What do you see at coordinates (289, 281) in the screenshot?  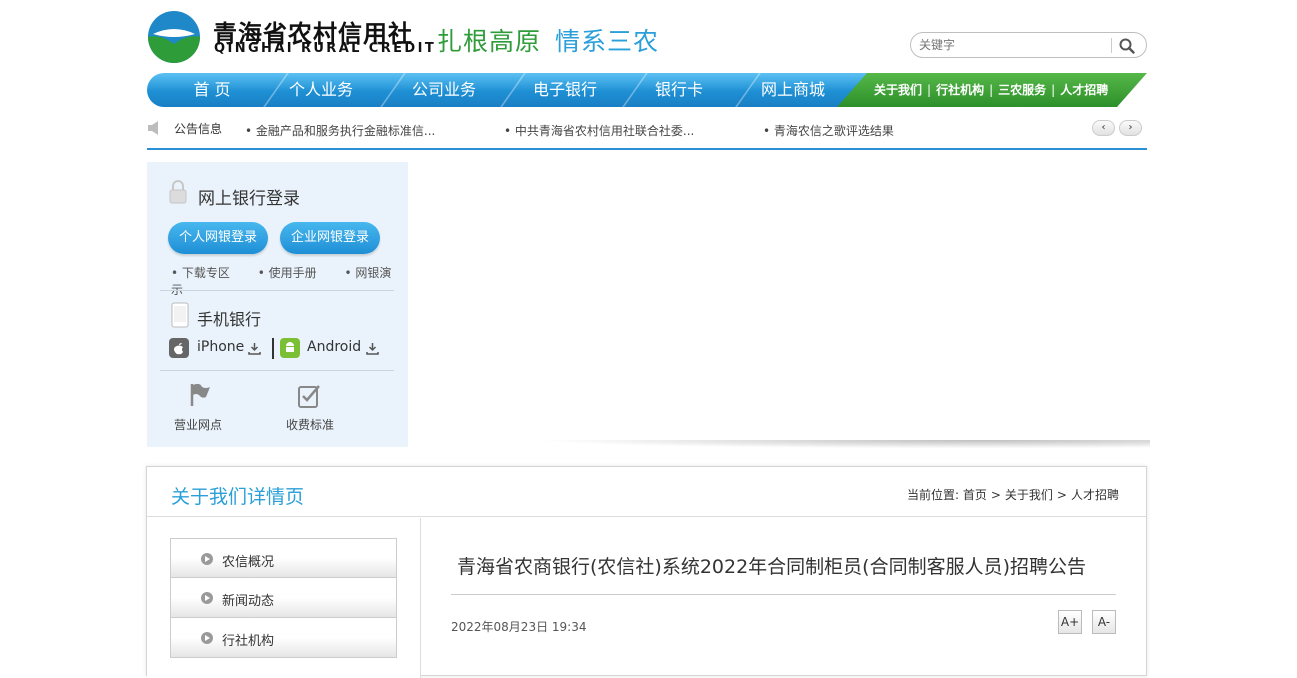 I see `ebank-links: • 下载专区 • 使用手册 • 网银演示` at bounding box center [289, 281].